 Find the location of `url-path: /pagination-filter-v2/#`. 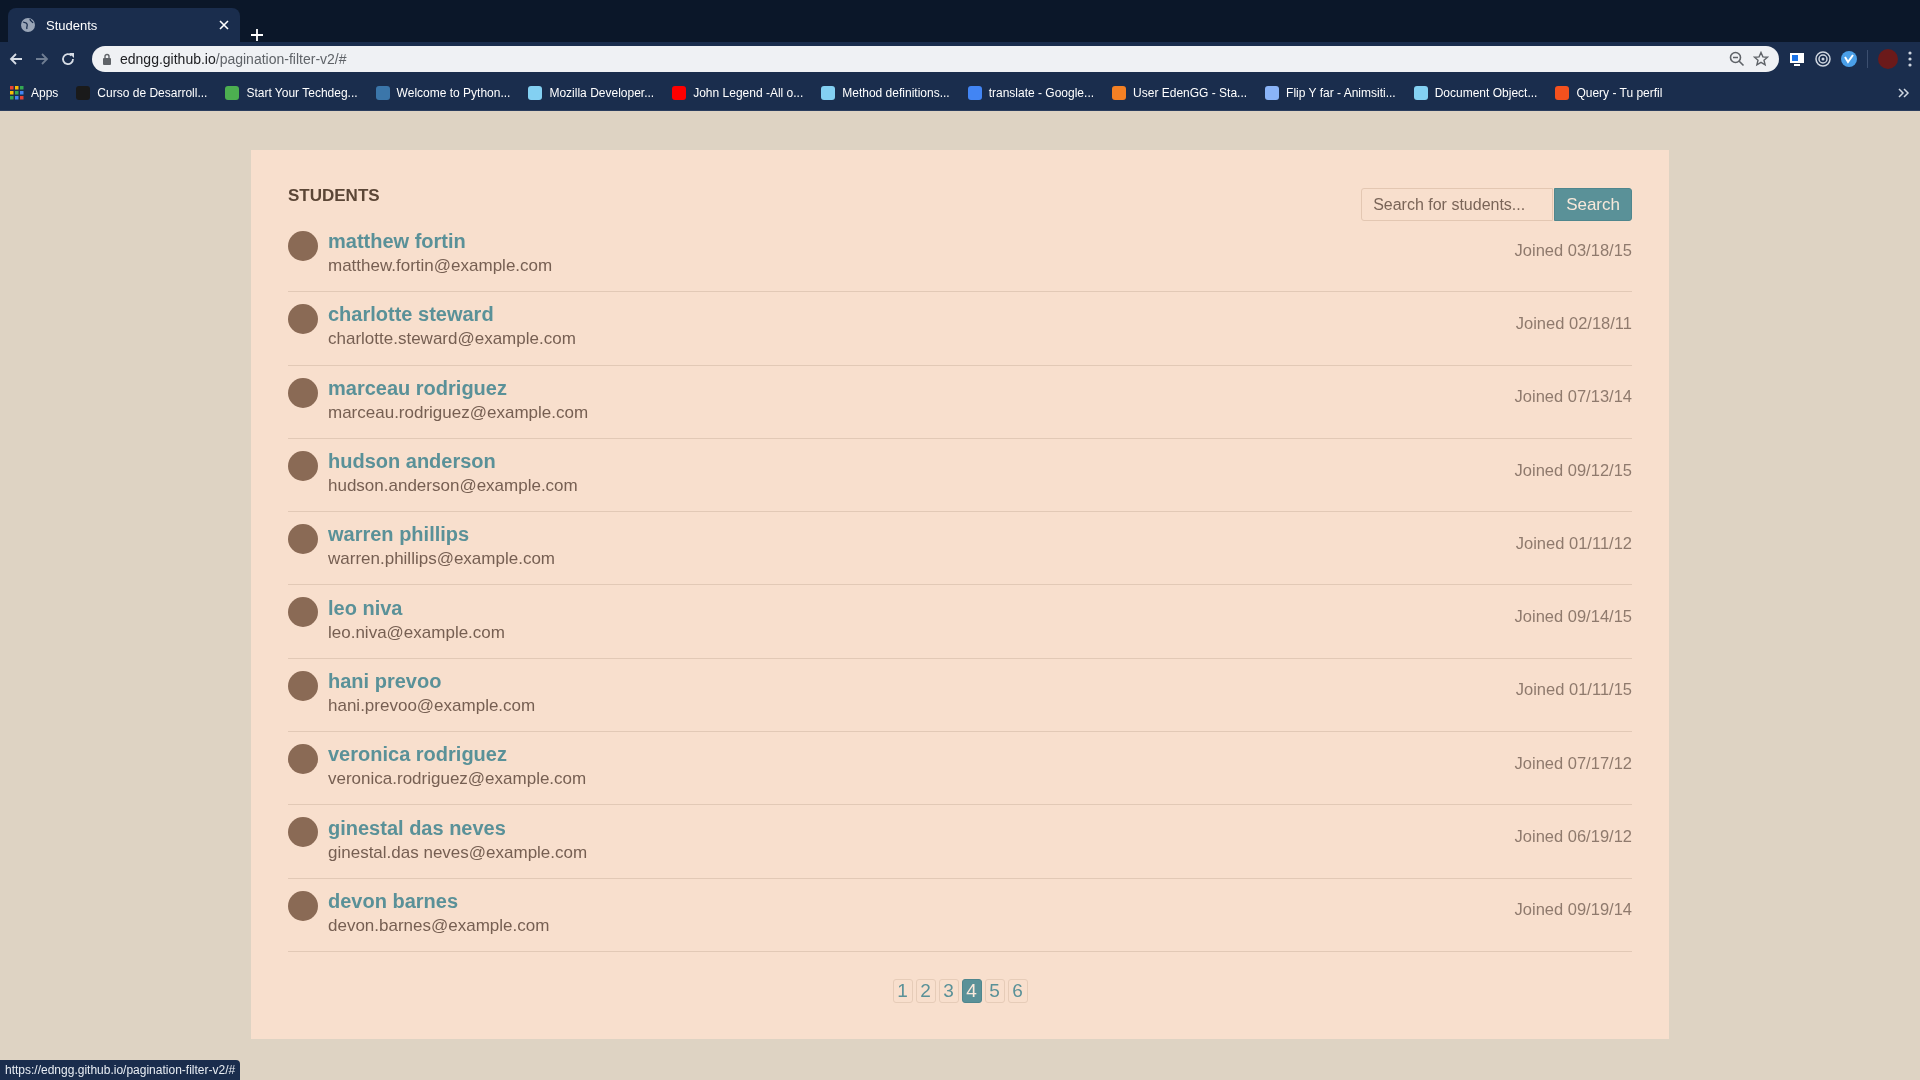

url-path: /pagination-filter-v2/# is located at coordinates (281, 59).